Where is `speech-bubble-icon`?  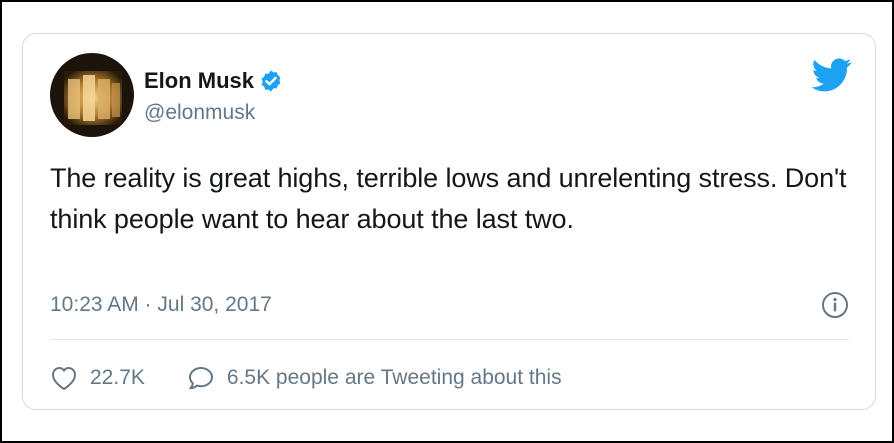
speech-bubble-icon is located at coordinates (200, 378).